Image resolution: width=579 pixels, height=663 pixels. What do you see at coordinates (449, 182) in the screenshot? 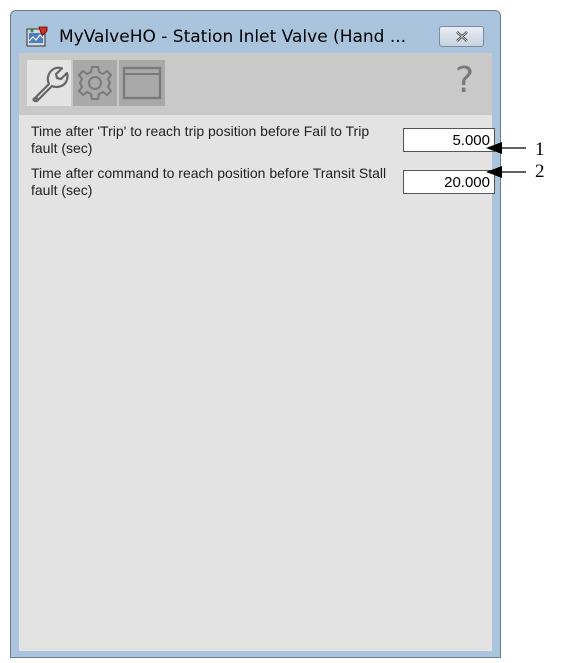
I see `transit-stall-time-input: 20.000` at bounding box center [449, 182].